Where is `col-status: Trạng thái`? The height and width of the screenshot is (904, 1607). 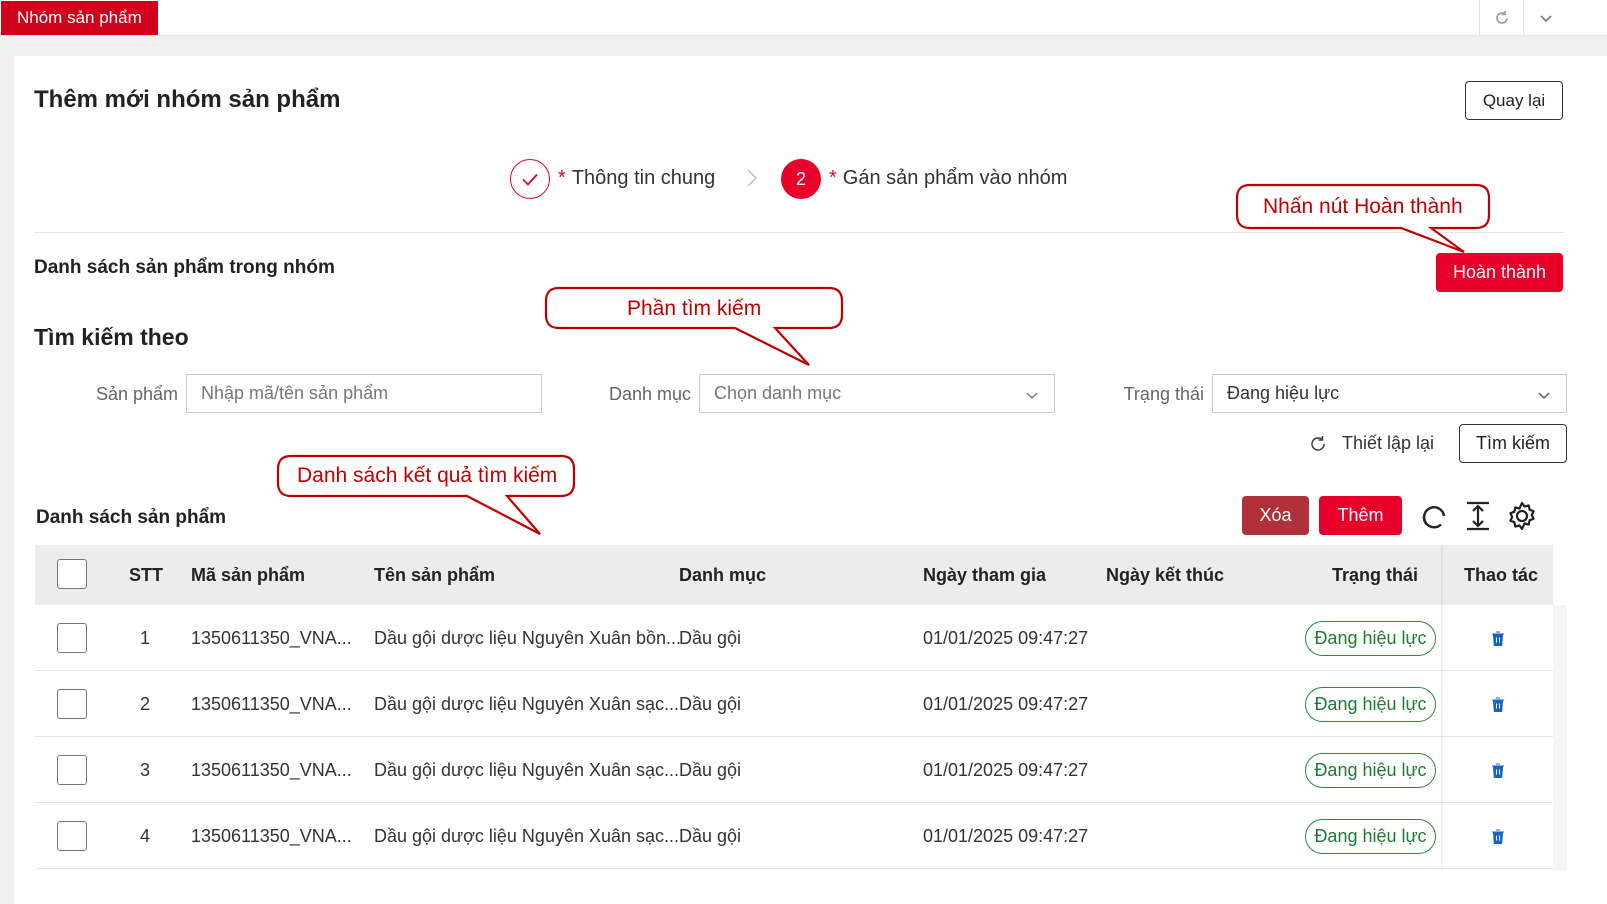 col-status: Trạng thái is located at coordinates (1375, 575).